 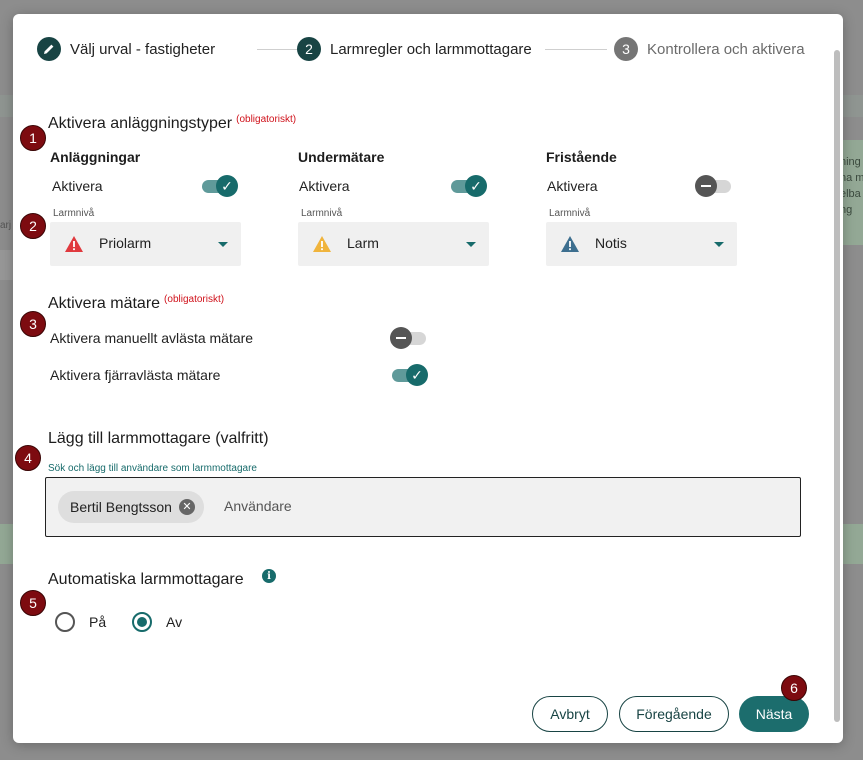 What do you see at coordinates (570, 714) in the screenshot?
I see `cancel-button: Avbryt` at bounding box center [570, 714].